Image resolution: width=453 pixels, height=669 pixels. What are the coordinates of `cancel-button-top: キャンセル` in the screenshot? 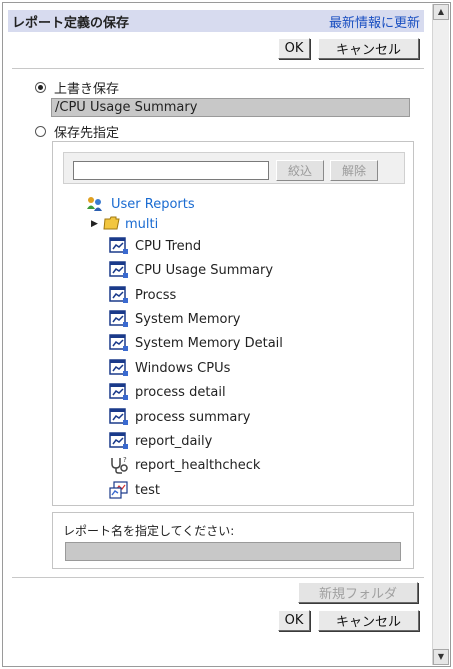 It's located at (368, 48).